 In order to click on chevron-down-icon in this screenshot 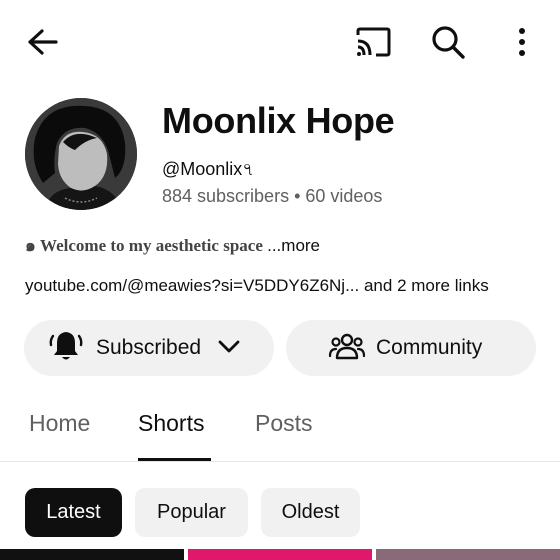, I will do `click(229, 348)`.